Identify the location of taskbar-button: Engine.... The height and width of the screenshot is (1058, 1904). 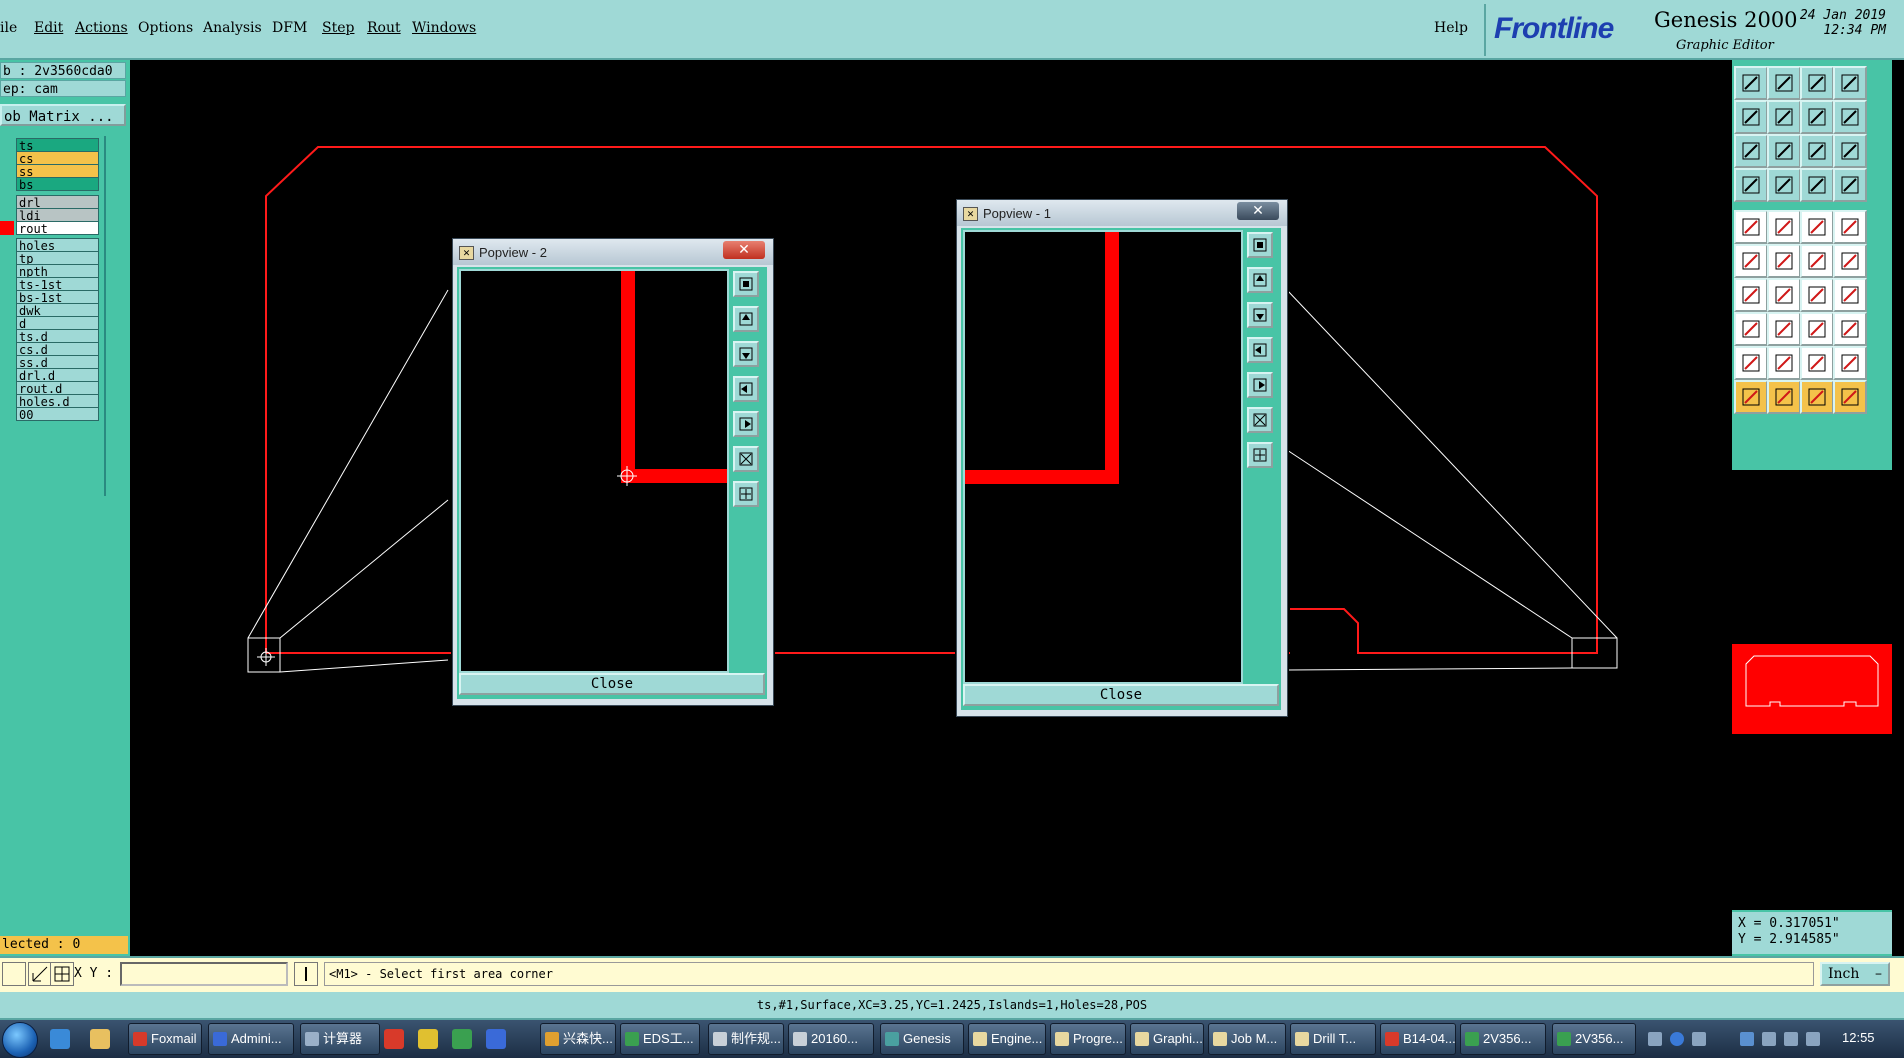
(1007, 1039).